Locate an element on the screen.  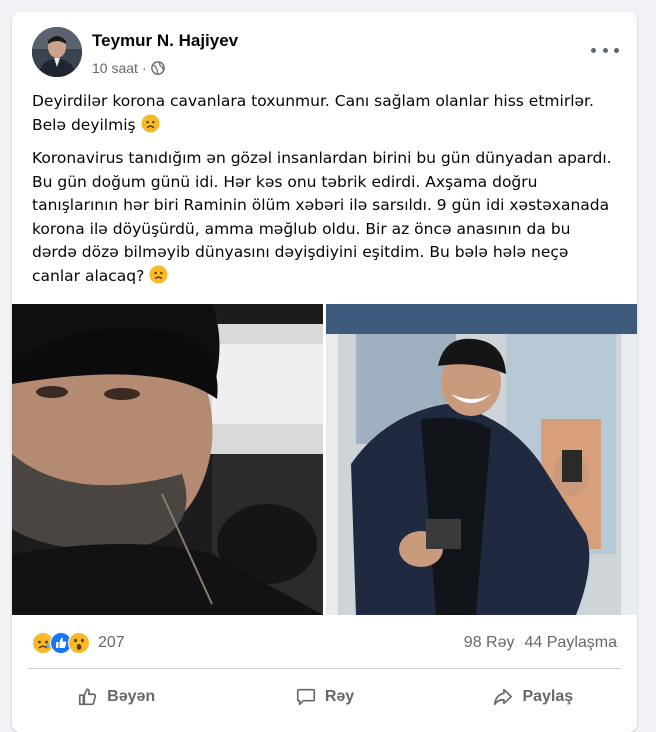
reactions-summary: 207 is located at coordinates (78, 643).